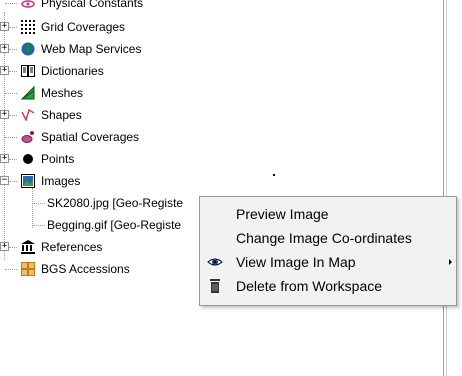 The width and height of the screenshot is (462, 376). I want to click on spatial-coverages-icon, so click(27, 137).